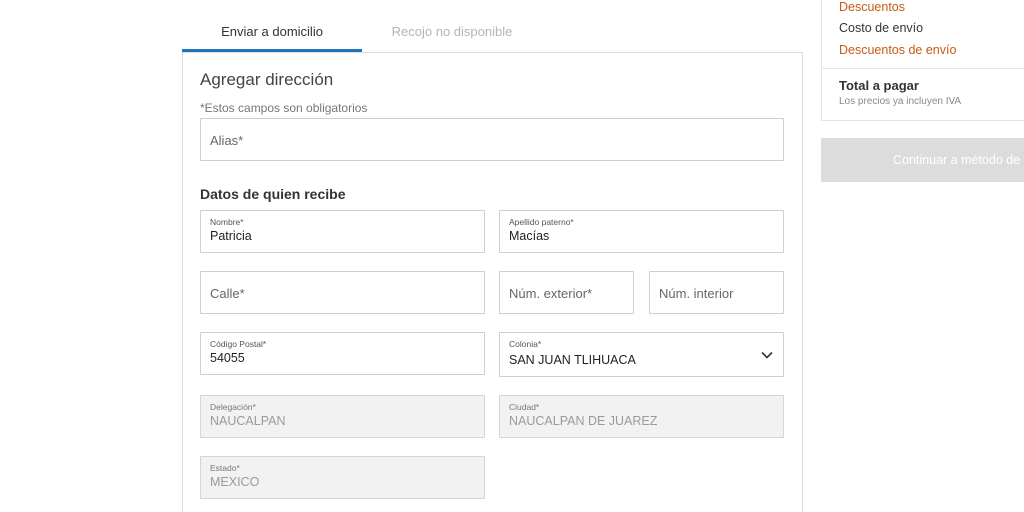 The width and height of the screenshot is (1024, 512). What do you see at coordinates (235, 482) in the screenshot?
I see `estado-value: MEXICO` at bounding box center [235, 482].